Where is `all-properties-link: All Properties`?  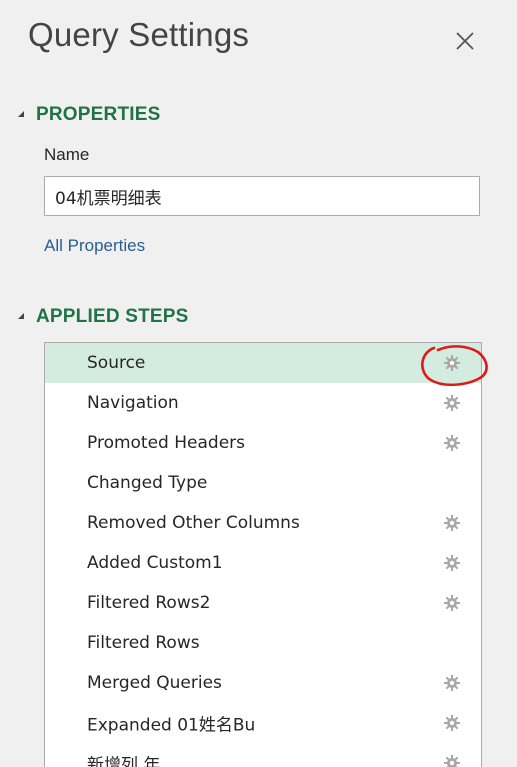
all-properties-link: All Properties is located at coordinates (94, 246).